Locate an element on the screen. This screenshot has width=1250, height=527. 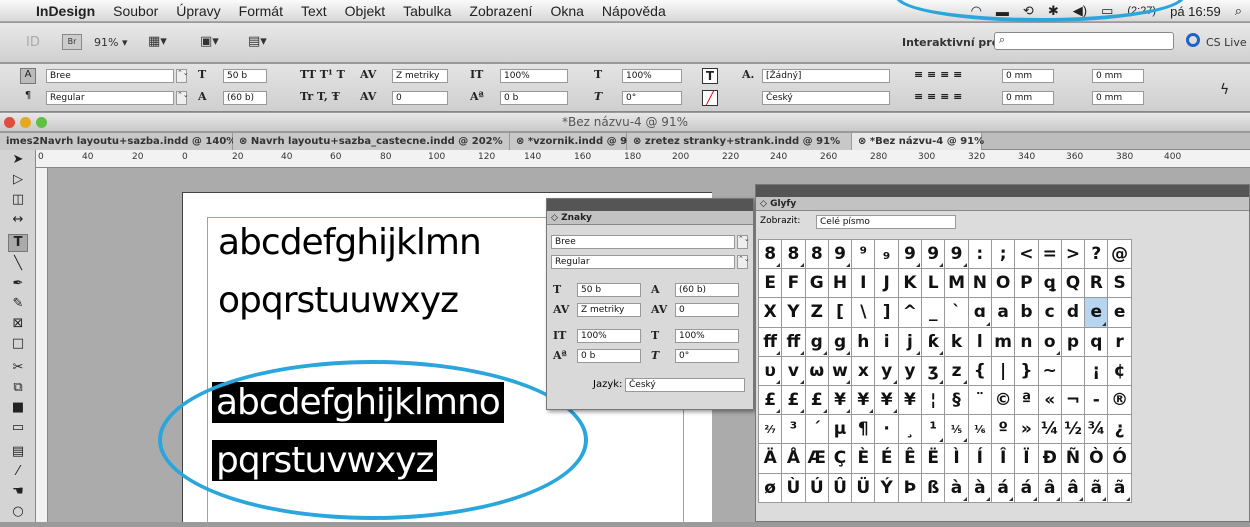
cs-live-icon is located at coordinates (1193, 40).